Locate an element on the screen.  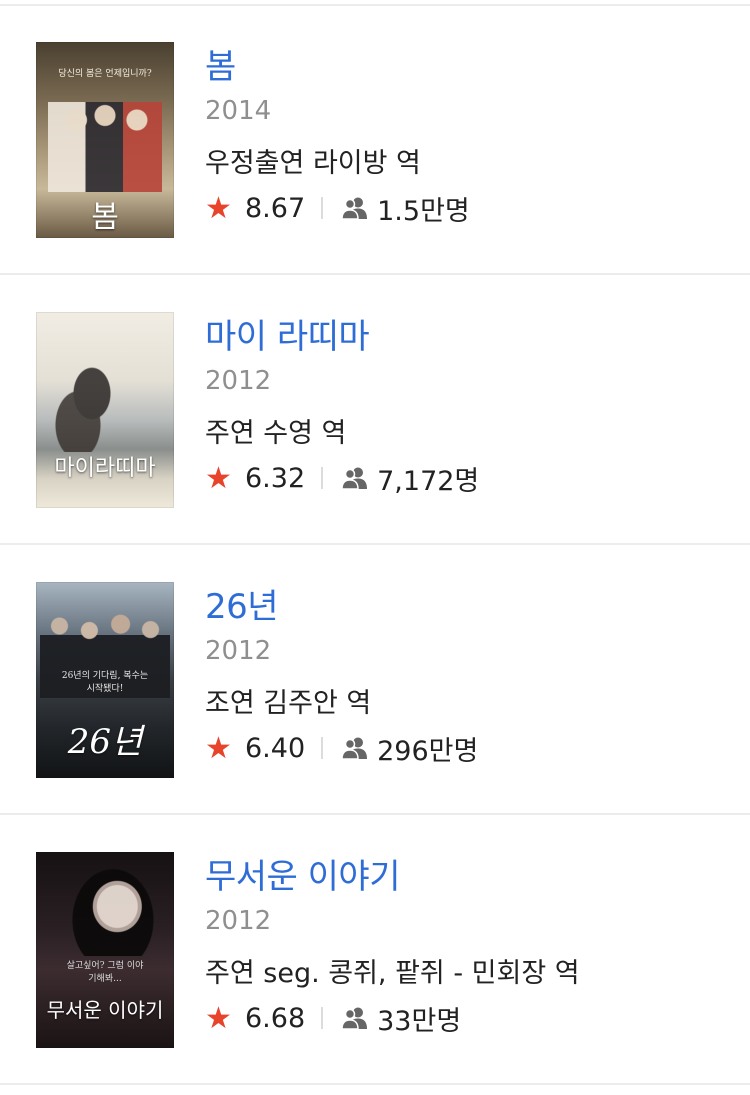
film-rating: 8.67 is located at coordinates (275, 208).